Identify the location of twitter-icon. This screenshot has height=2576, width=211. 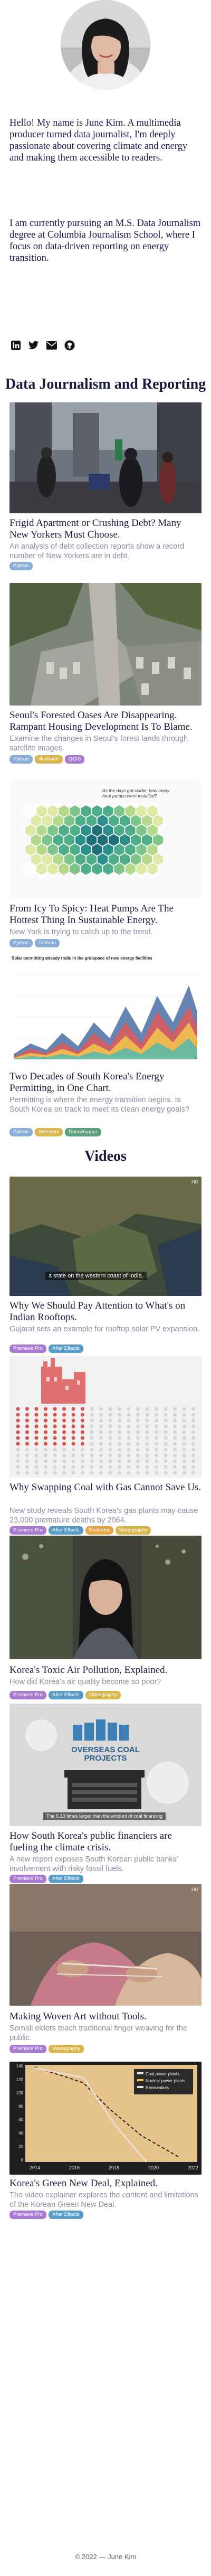
(33, 345).